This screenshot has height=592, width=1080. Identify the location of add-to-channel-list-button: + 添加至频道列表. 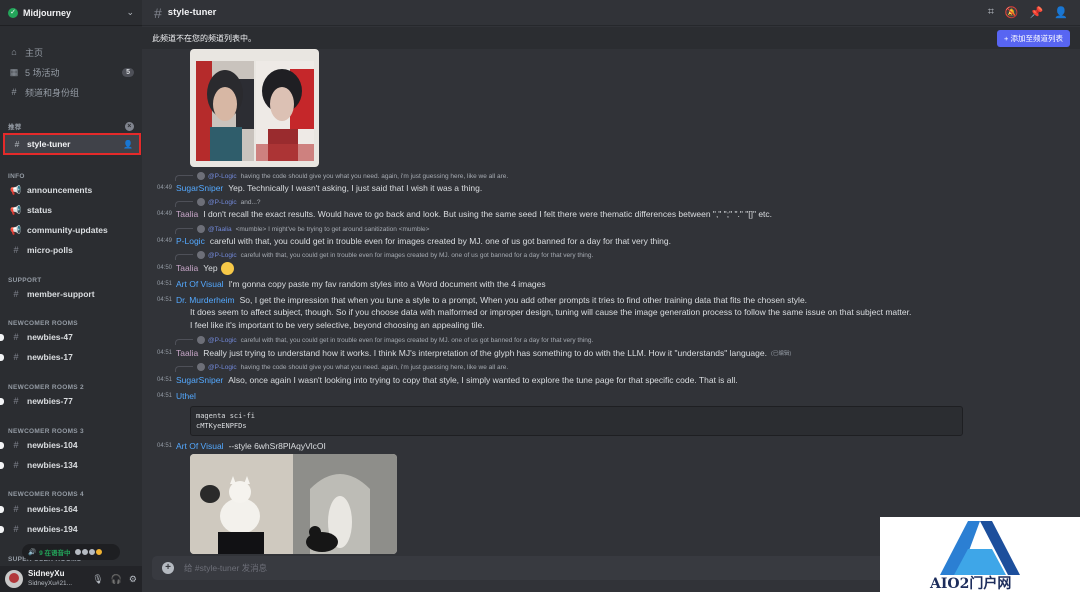
(1033, 38).